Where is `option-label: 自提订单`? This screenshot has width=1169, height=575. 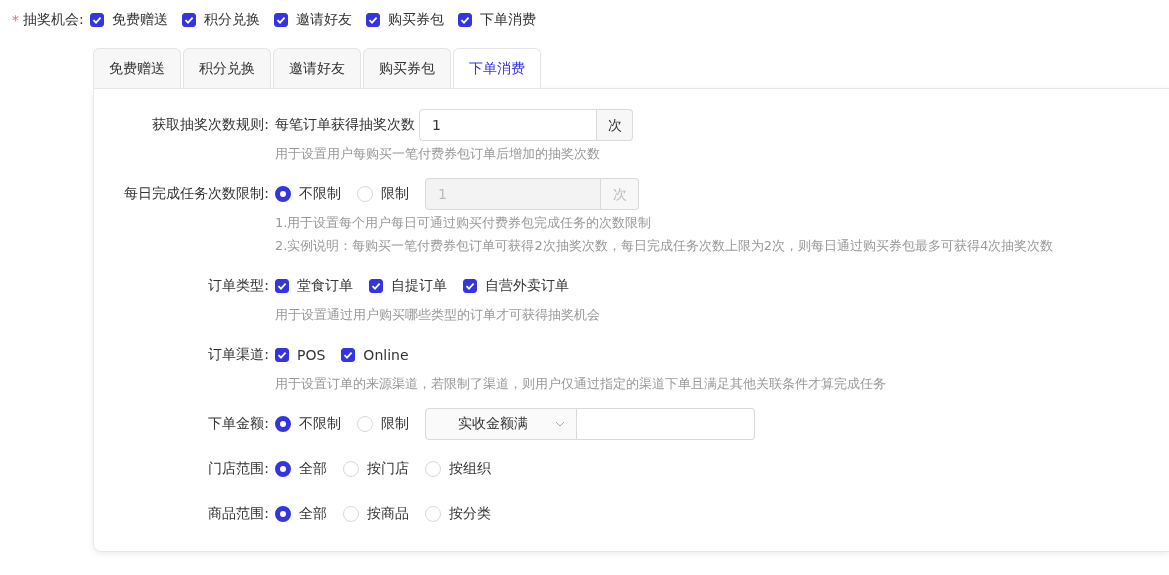
option-label: 自提订单 is located at coordinates (419, 286).